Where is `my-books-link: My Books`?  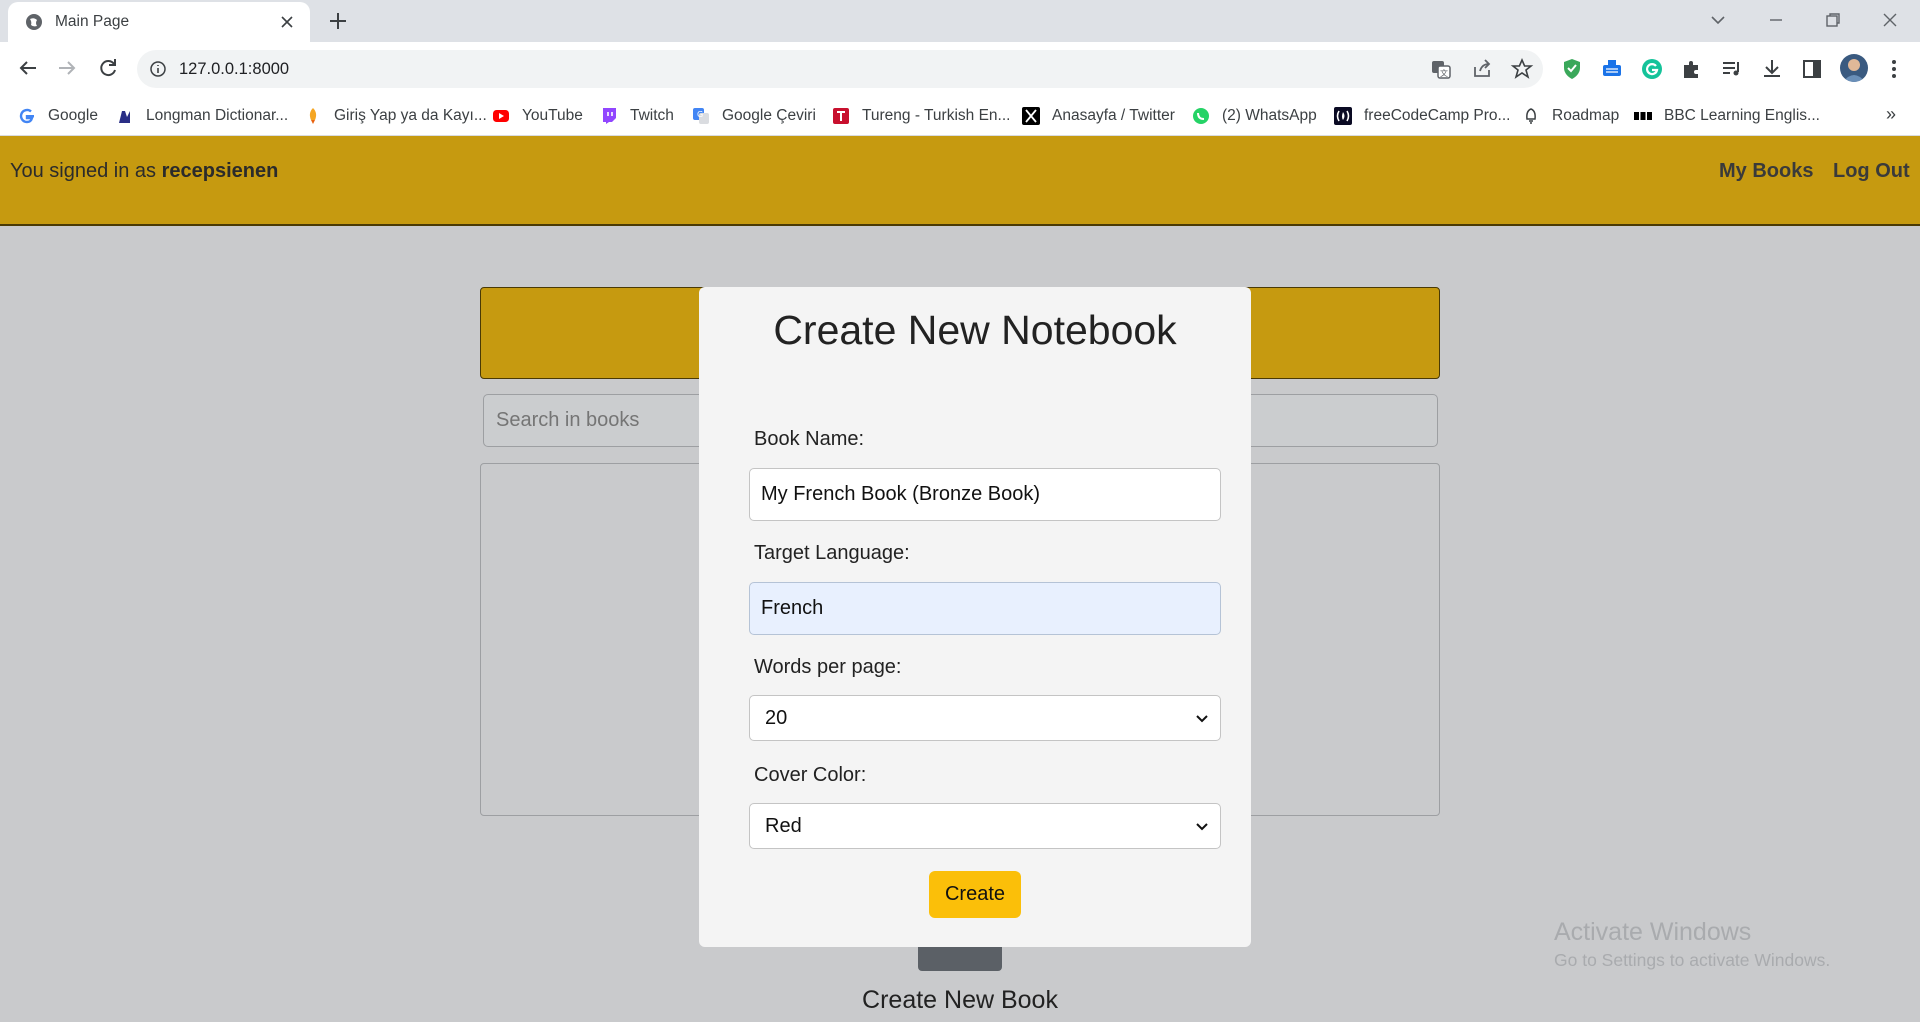
my-books-link: My Books is located at coordinates (1766, 171).